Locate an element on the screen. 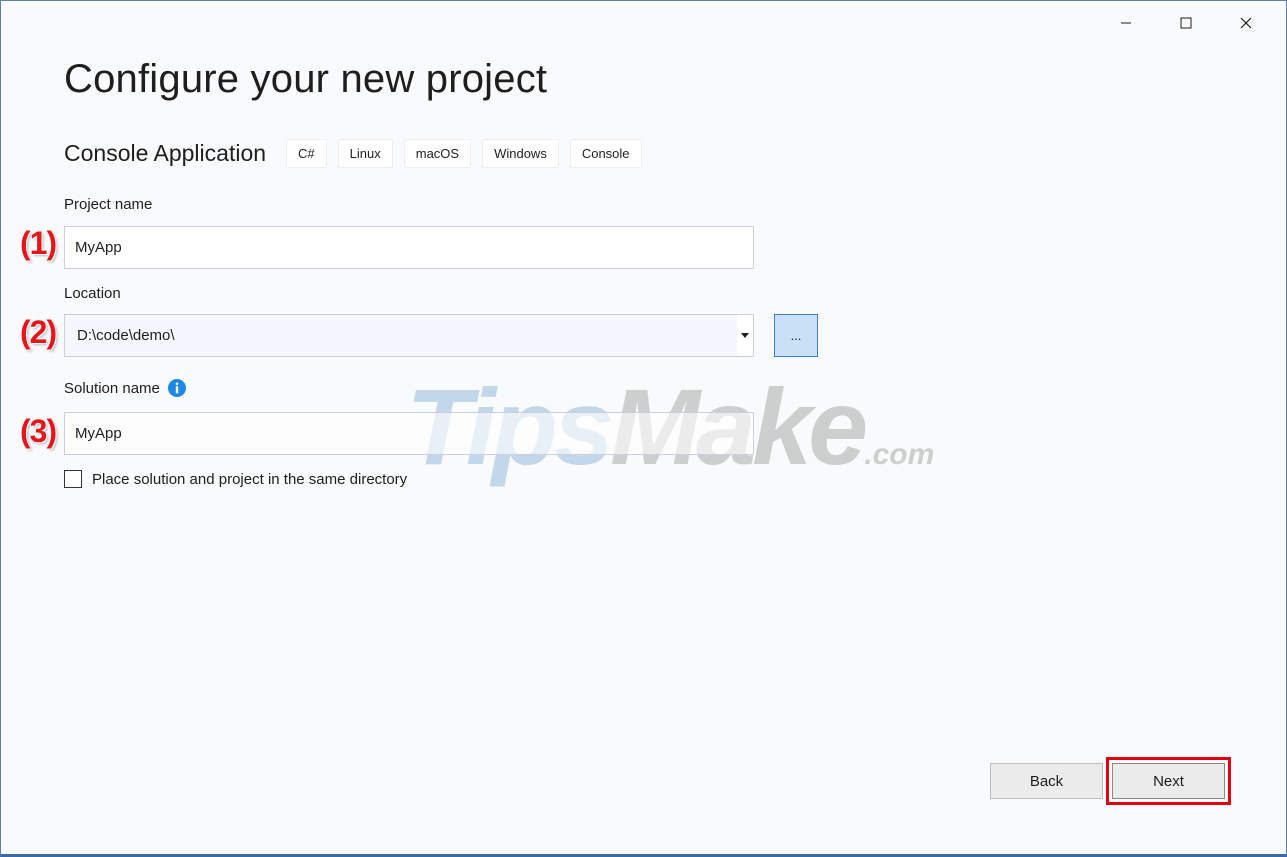 Image resolution: width=1287 pixels, height=857 pixels. project-name-input: MyApp is located at coordinates (409, 247).